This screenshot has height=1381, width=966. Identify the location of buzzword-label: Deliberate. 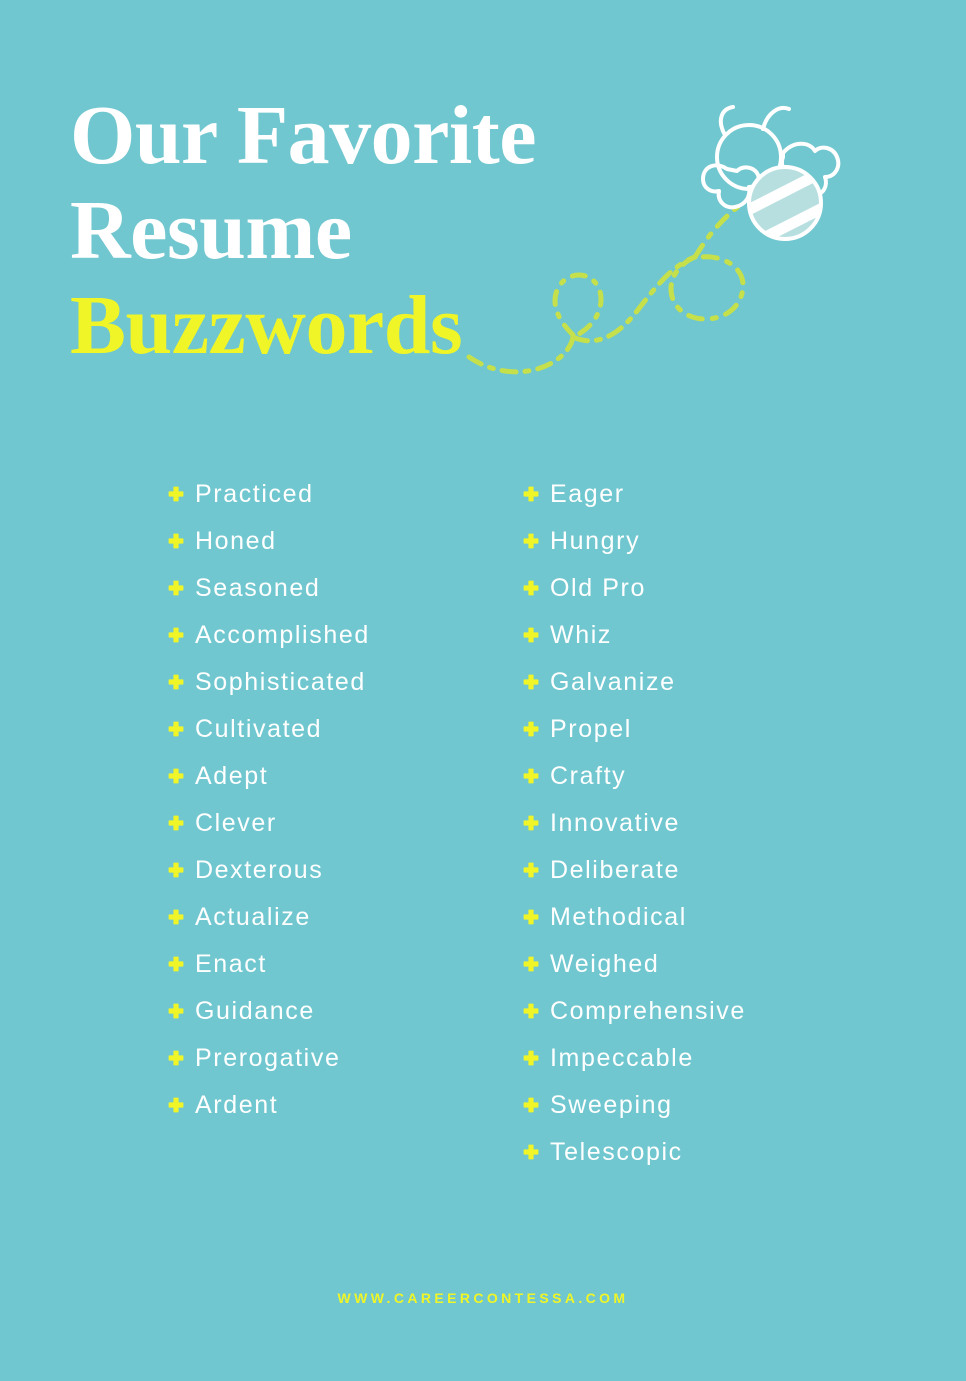
(615, 869).